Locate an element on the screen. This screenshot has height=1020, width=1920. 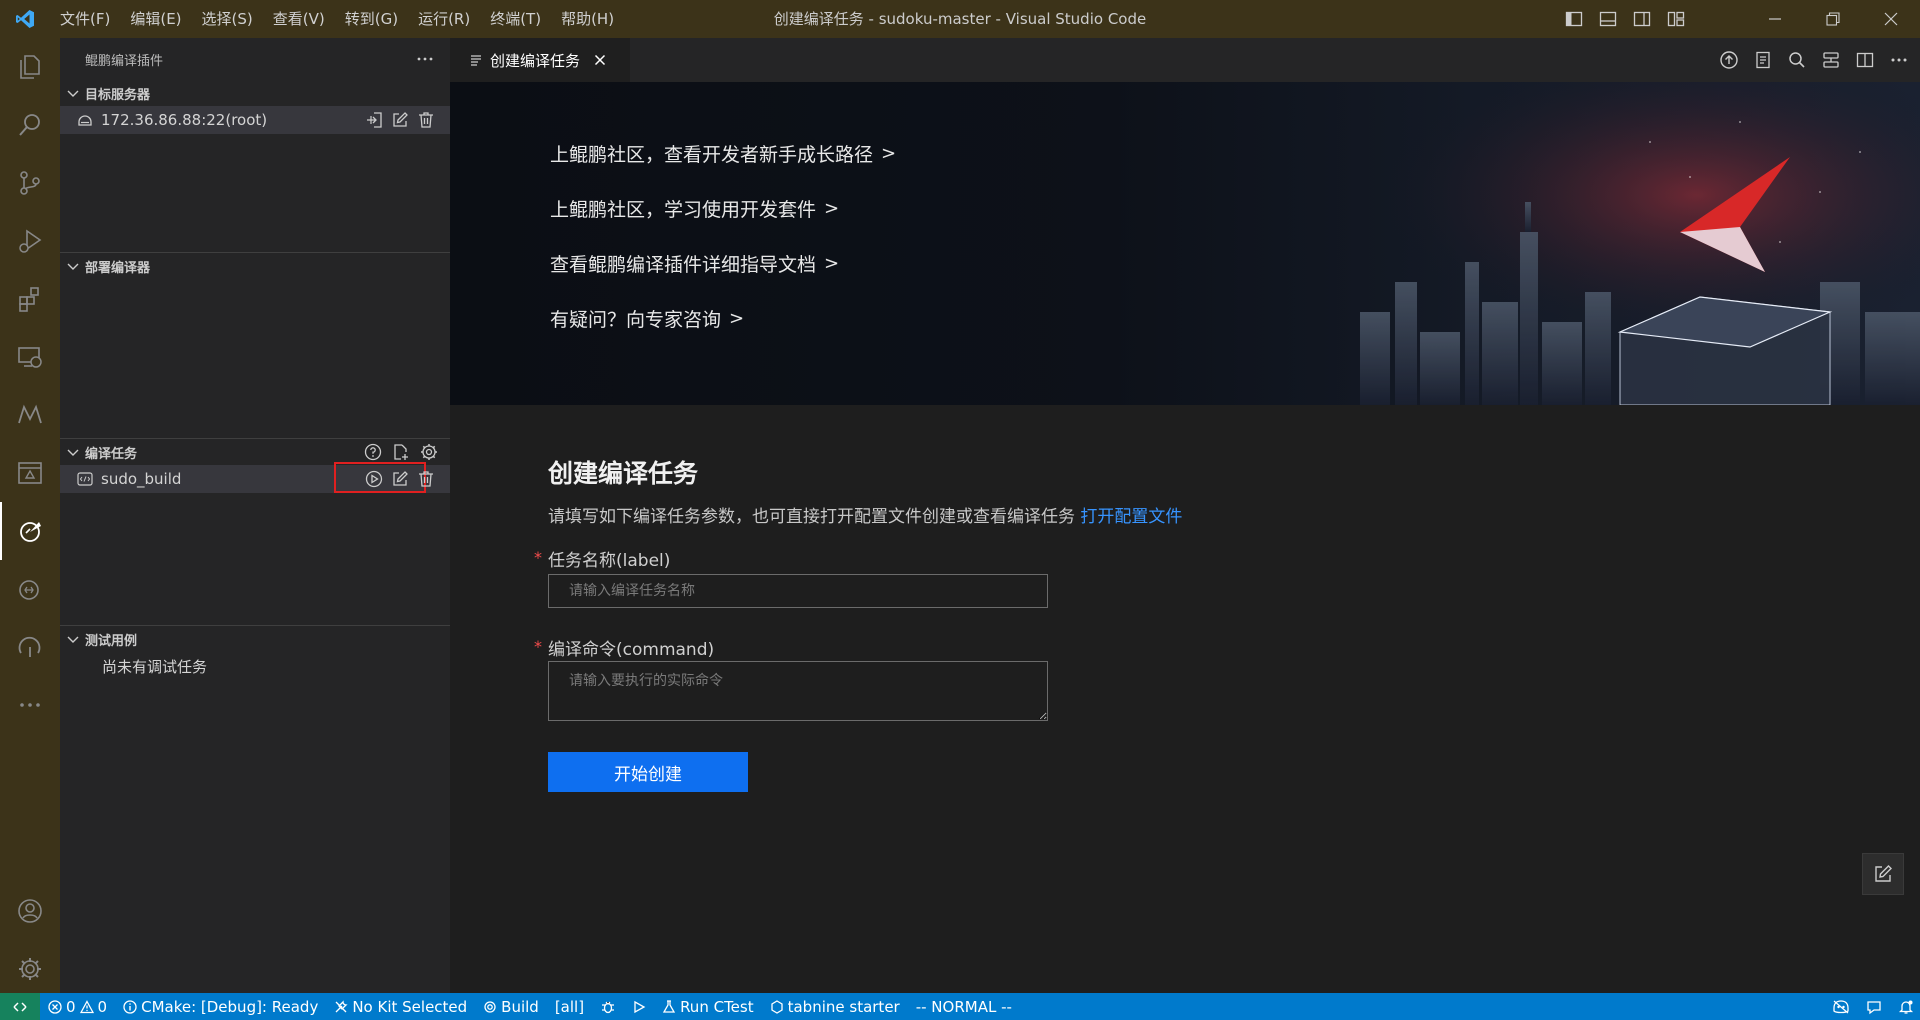
notifications-bell-icon is located at coordinates (1906, 1007).